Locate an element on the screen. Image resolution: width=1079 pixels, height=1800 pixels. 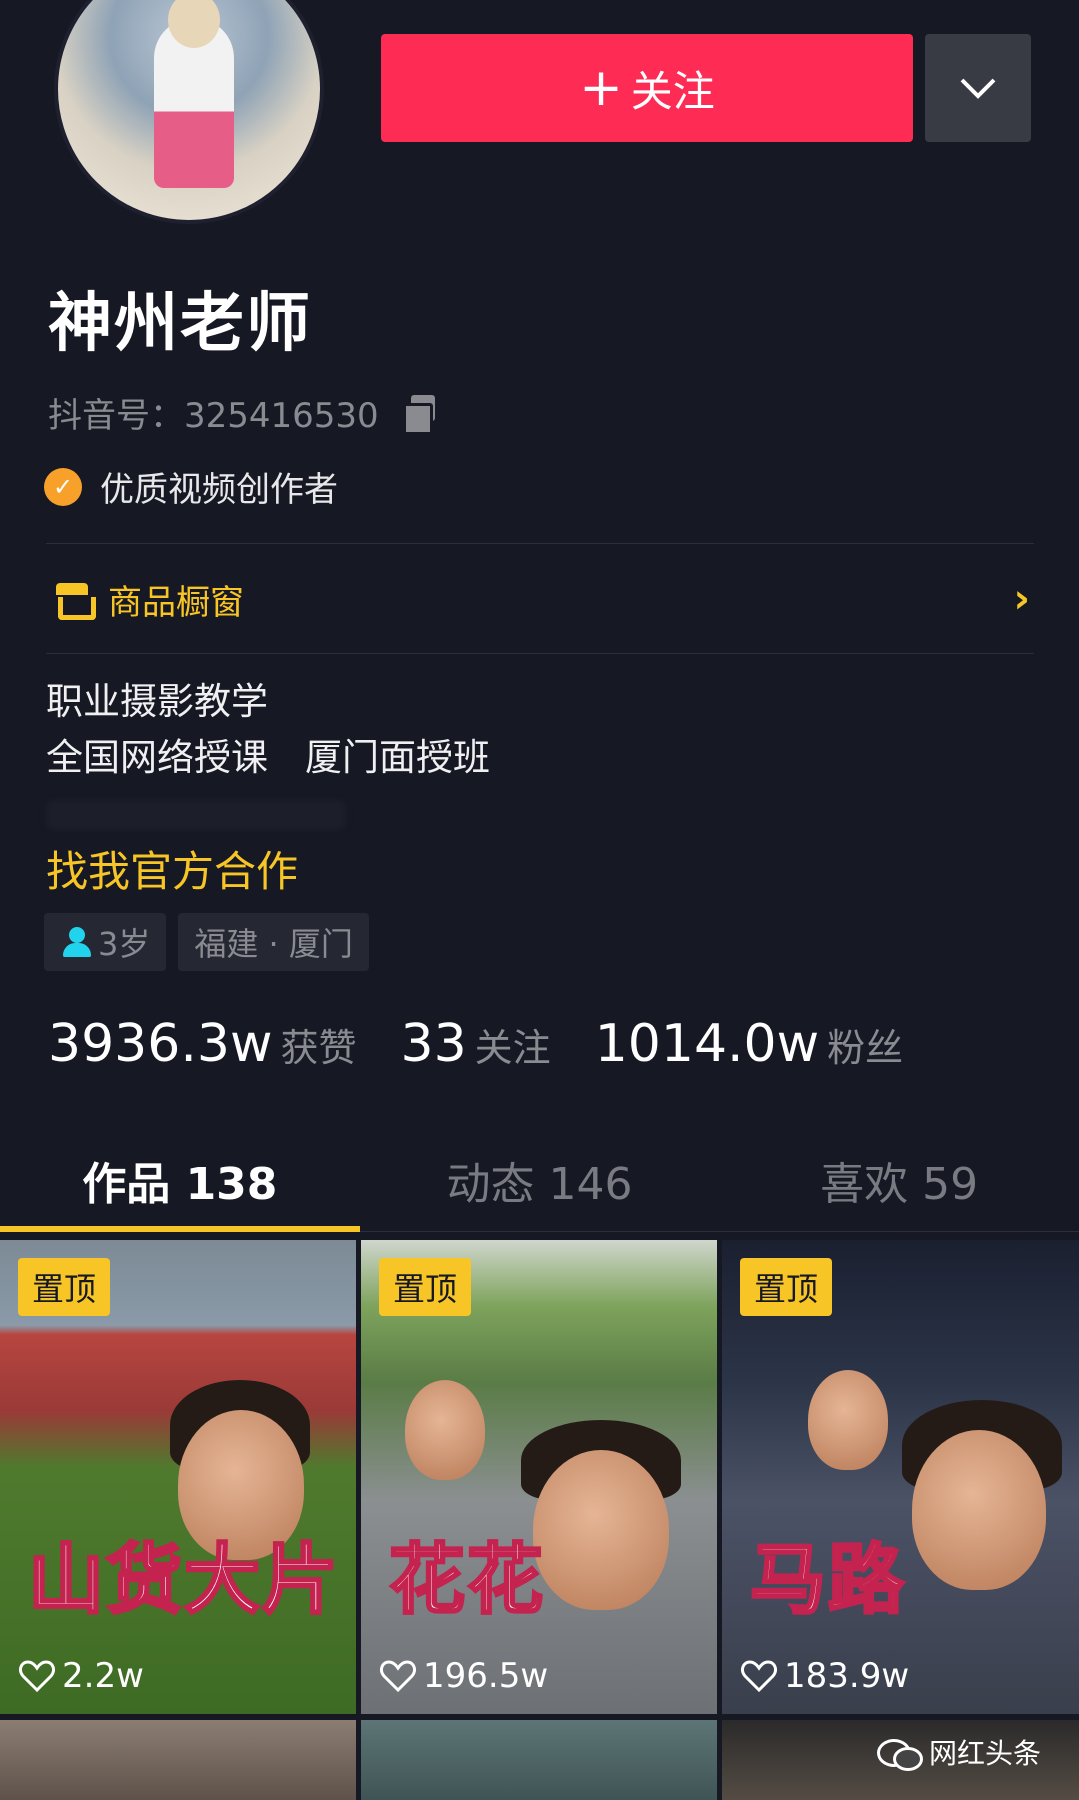
more-options-button is located at coordinates (978, 88).